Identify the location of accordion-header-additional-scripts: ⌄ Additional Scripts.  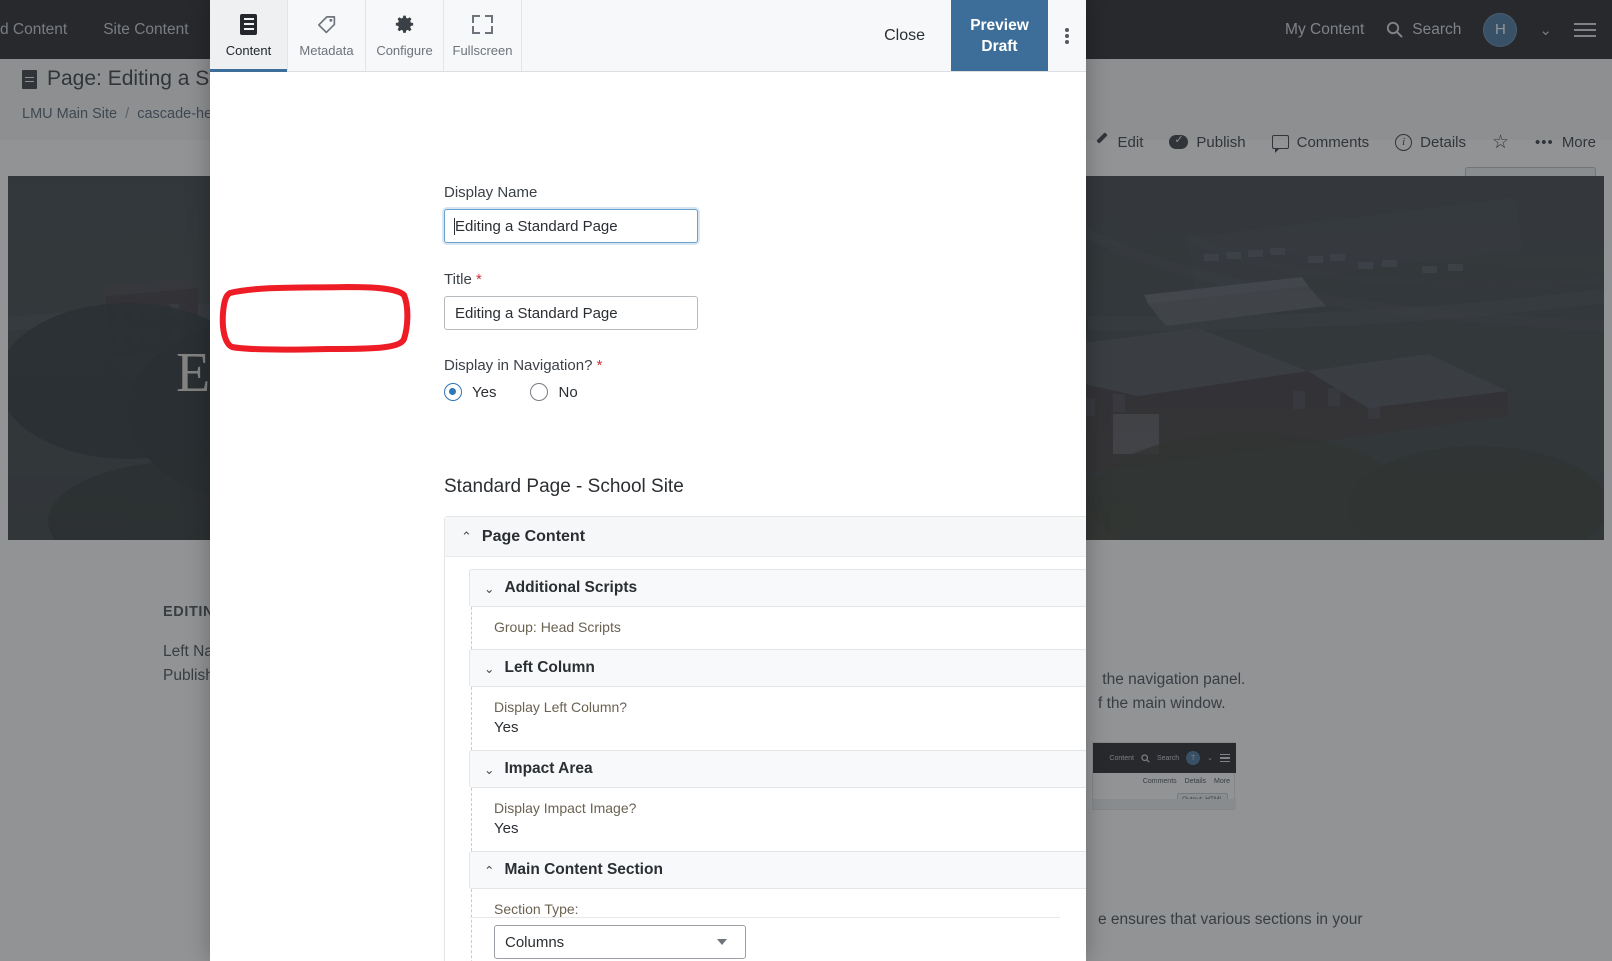
(777, 588).